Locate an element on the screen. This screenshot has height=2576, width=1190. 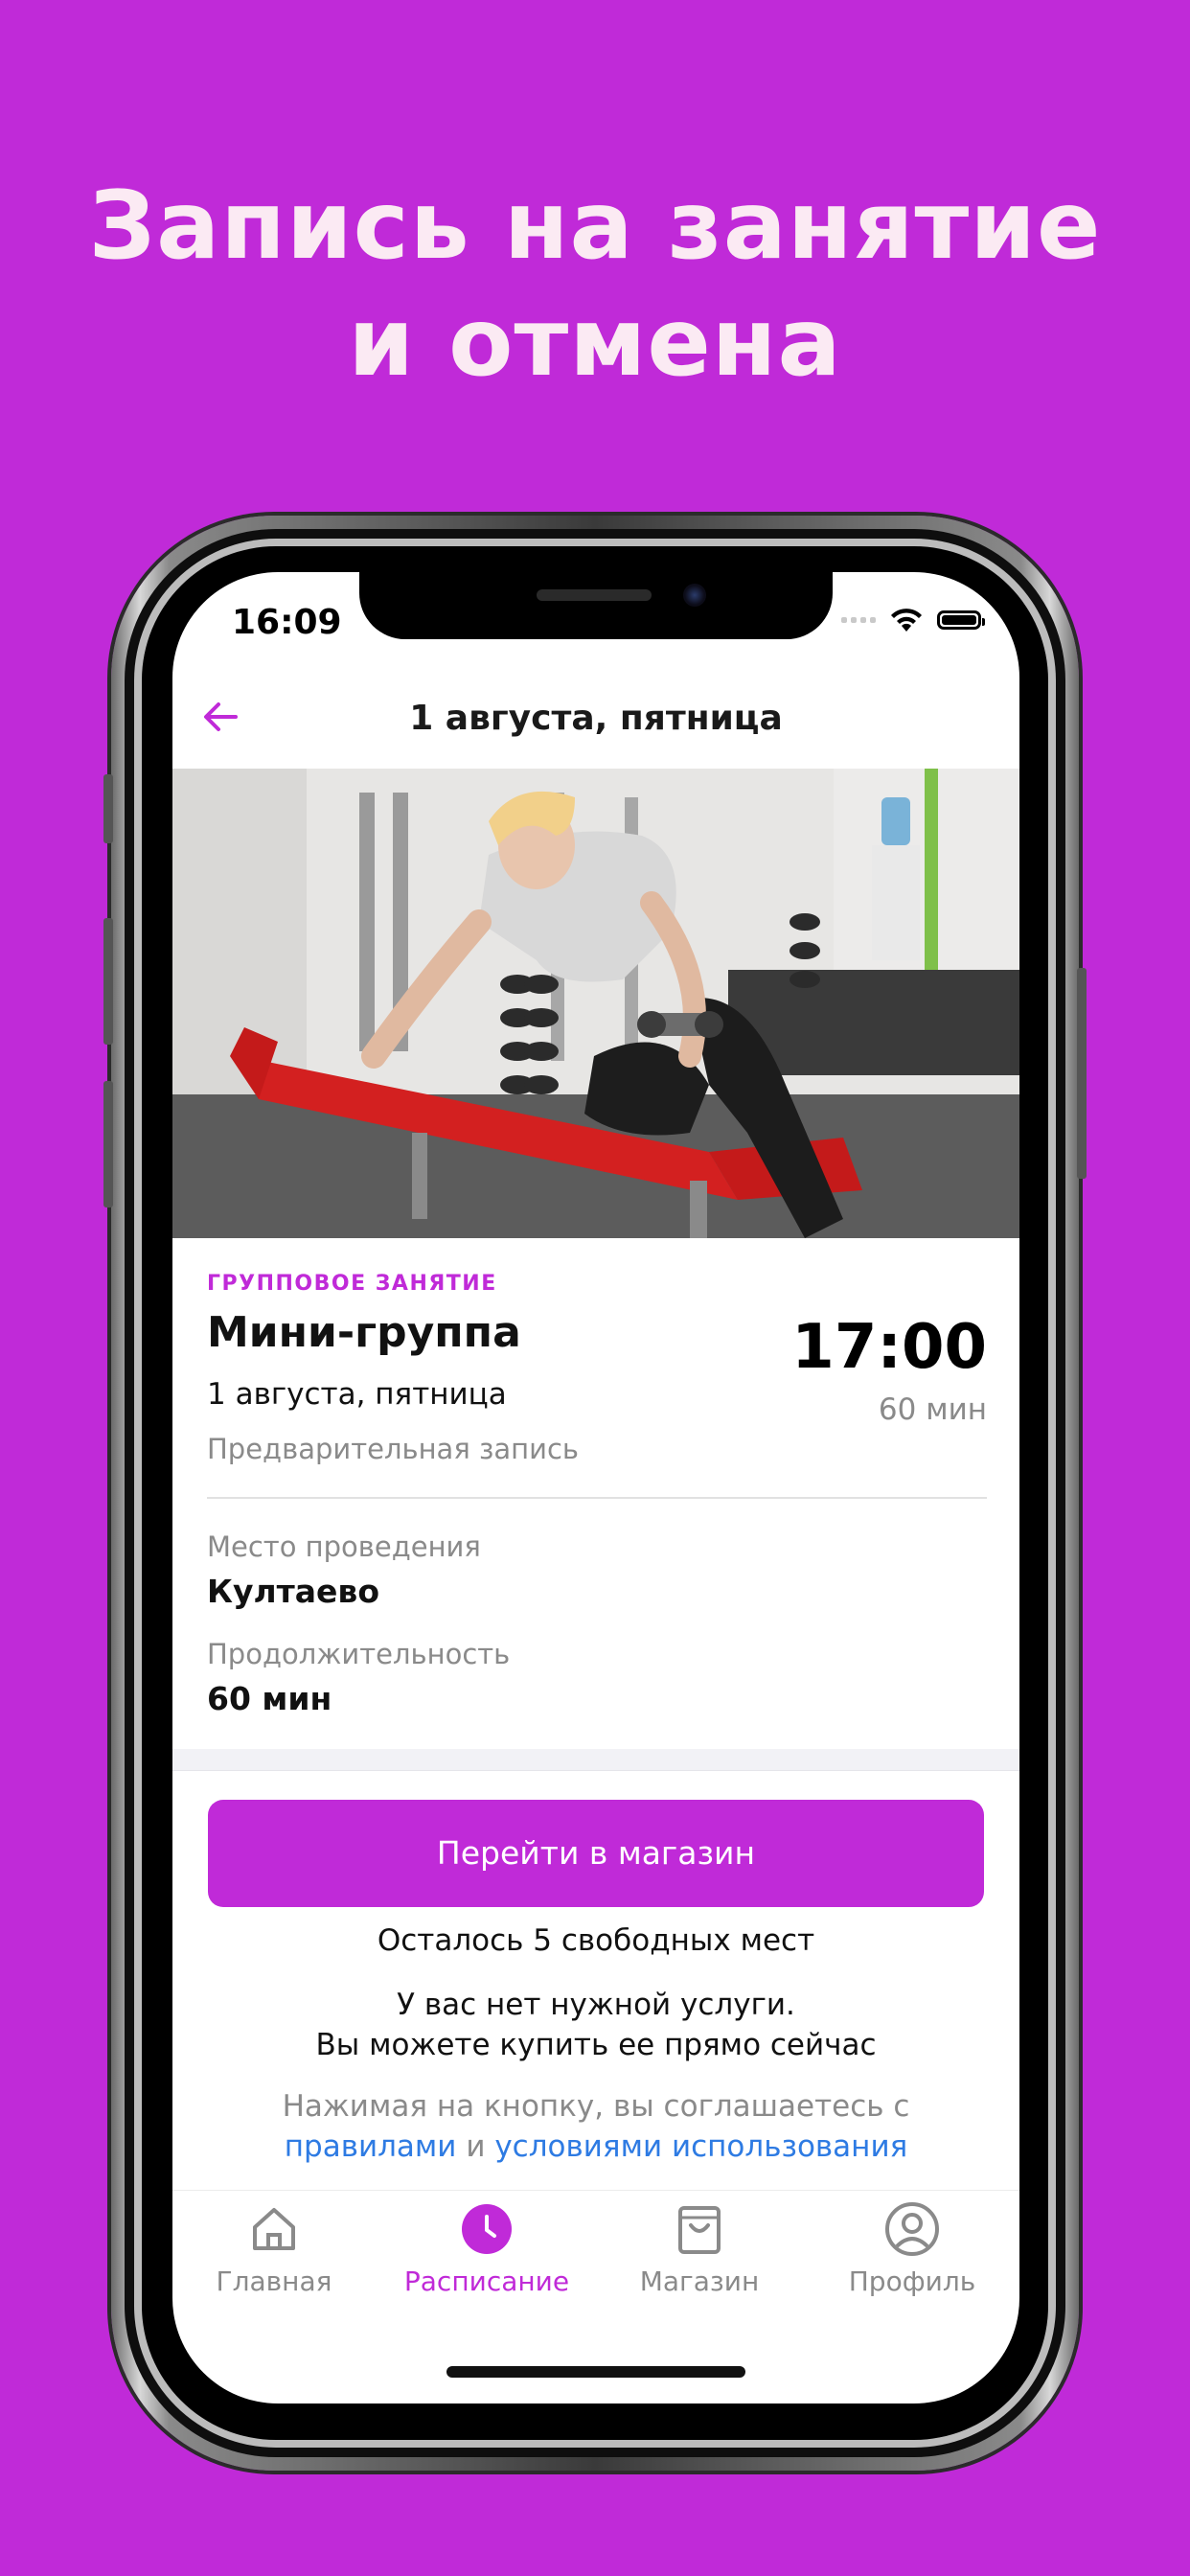
tab-schedule-label: Расписание is located at coordinates (487, 2281).